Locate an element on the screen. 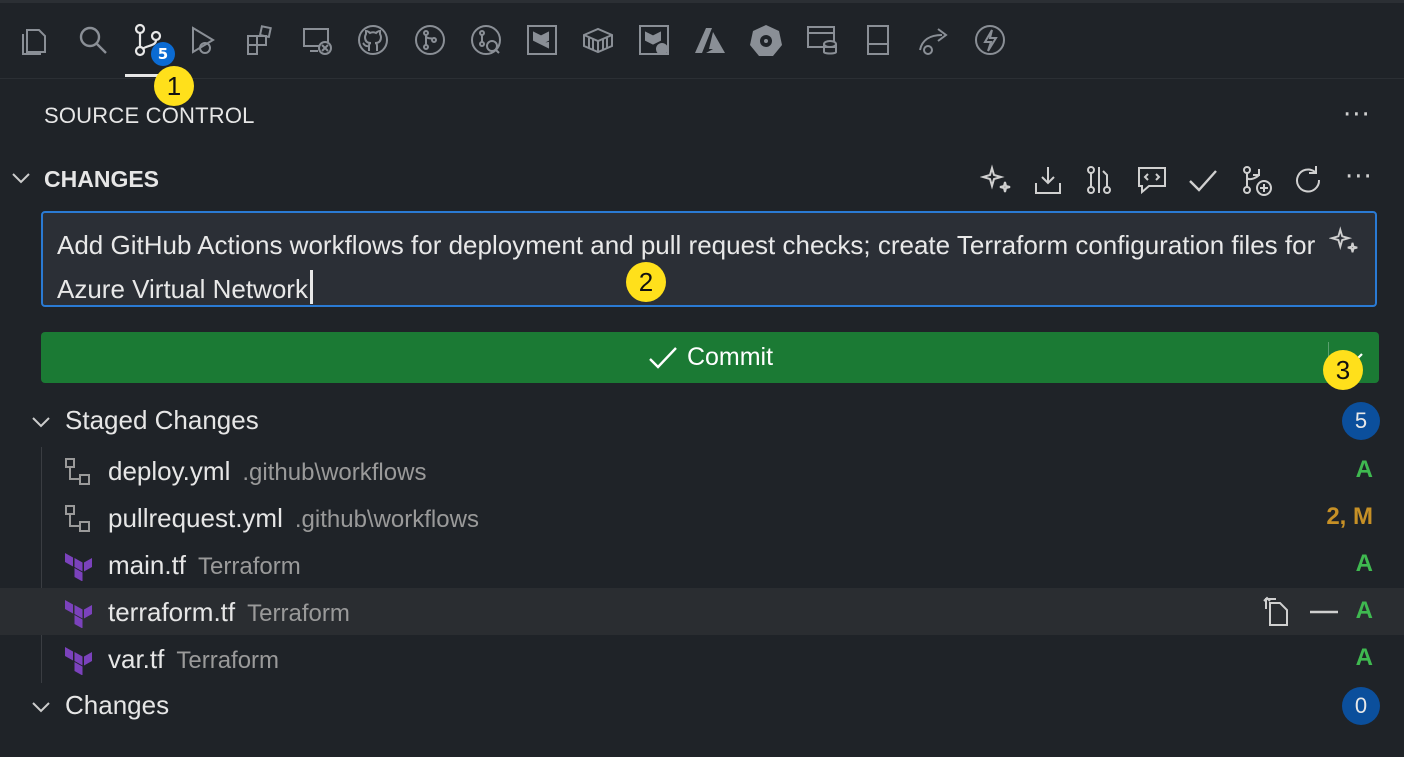  run-debug-icon is located at coordinates (203, 40).